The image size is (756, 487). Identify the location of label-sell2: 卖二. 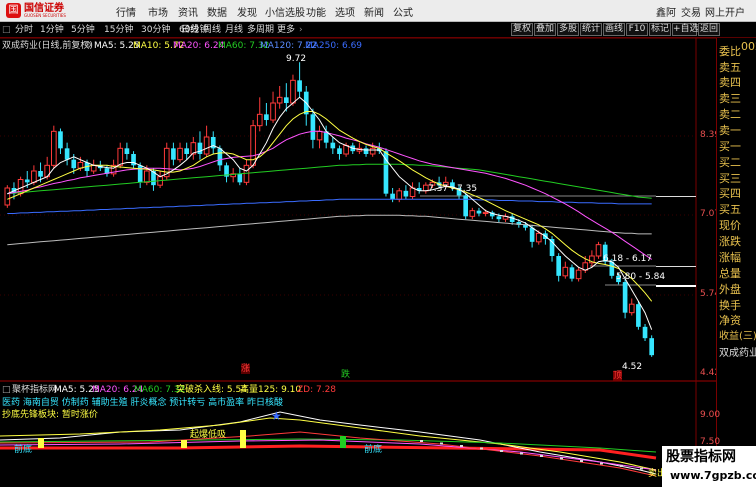
(730, 114).